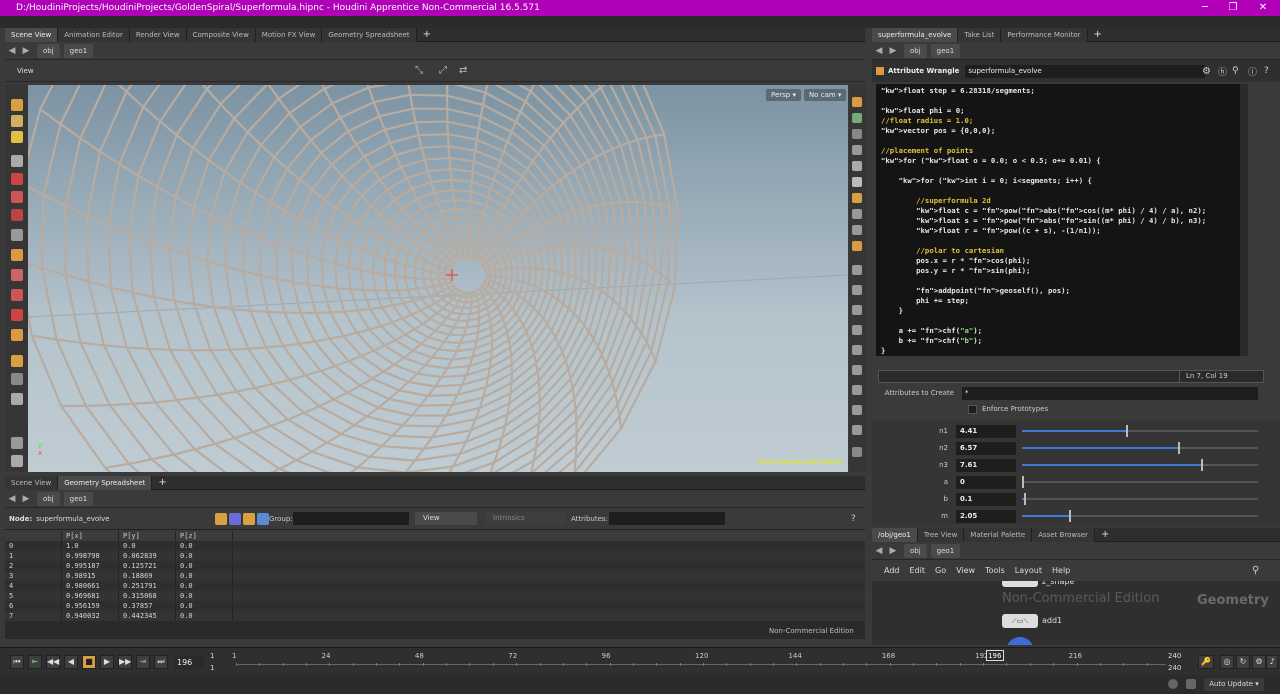 The width and height of the screenshot is (1280, 694). What do you see at coordinates (71, 662) in the screenshot?
I see `play-reverse-icon: ◀` at bounding box center [71, 662].